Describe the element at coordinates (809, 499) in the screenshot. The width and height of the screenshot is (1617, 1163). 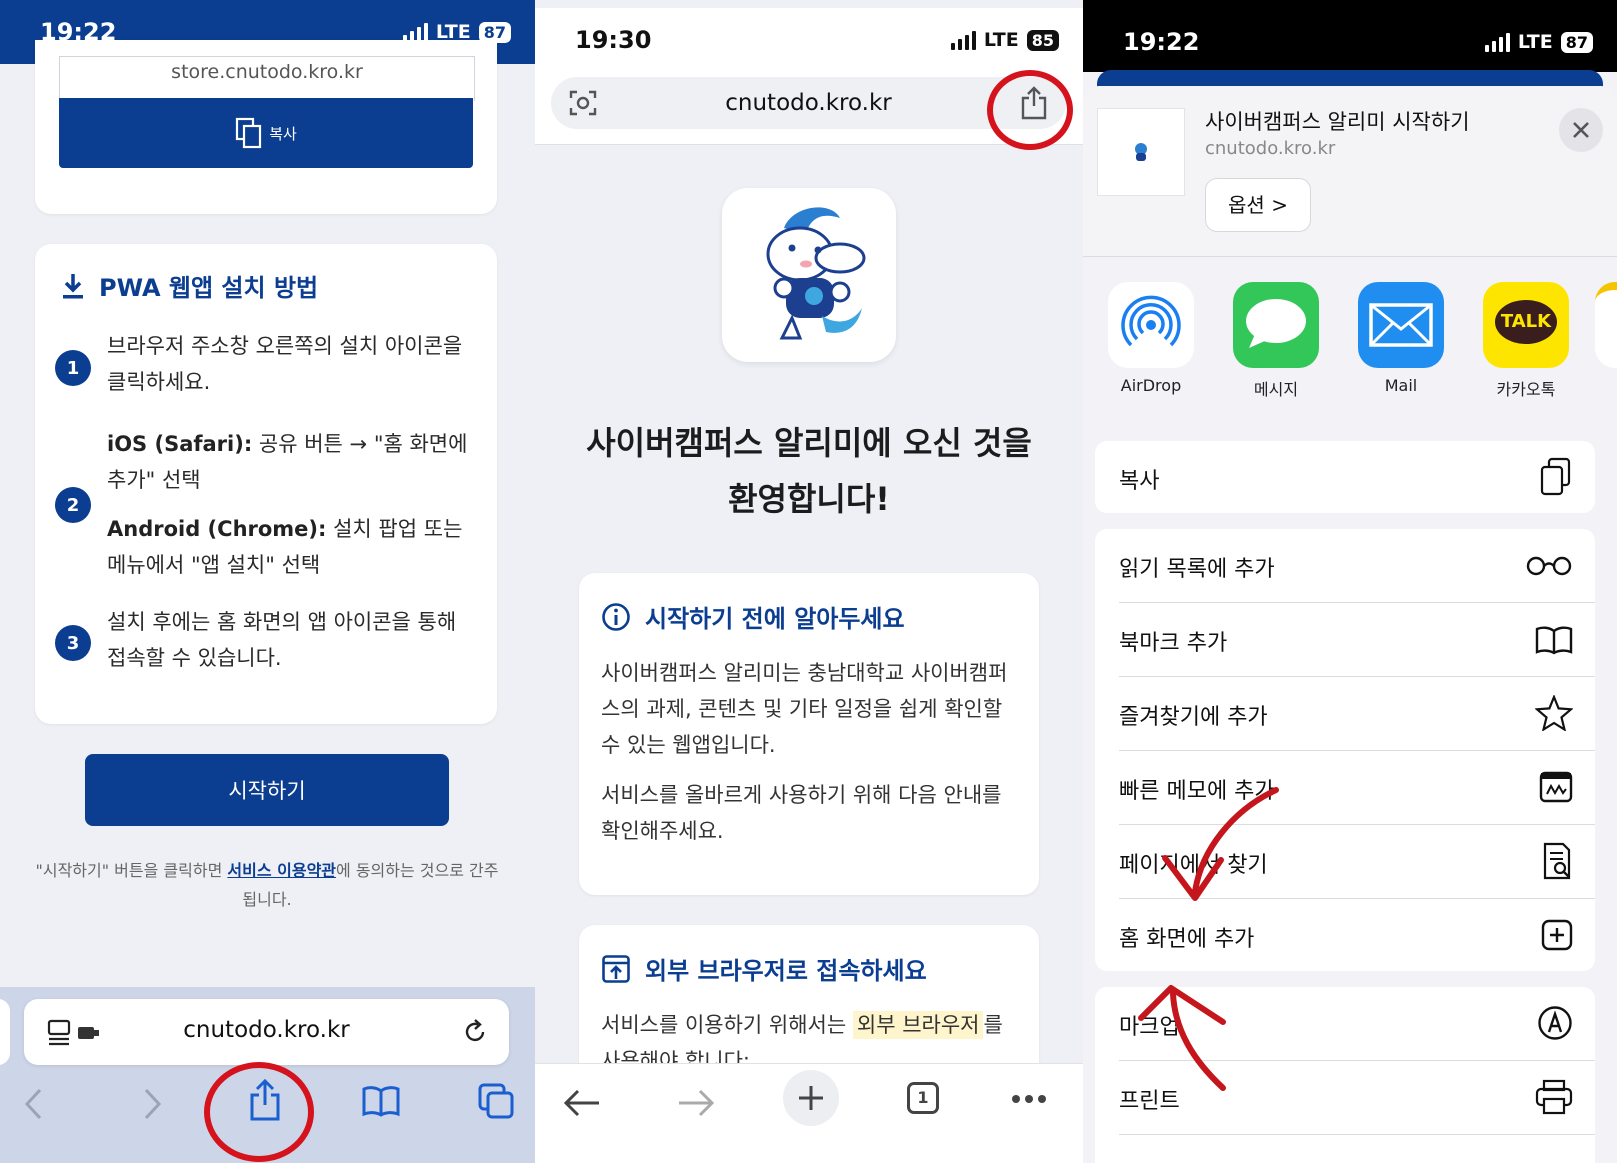
I see `welcome-line-2: 환영합니다!` at that location.